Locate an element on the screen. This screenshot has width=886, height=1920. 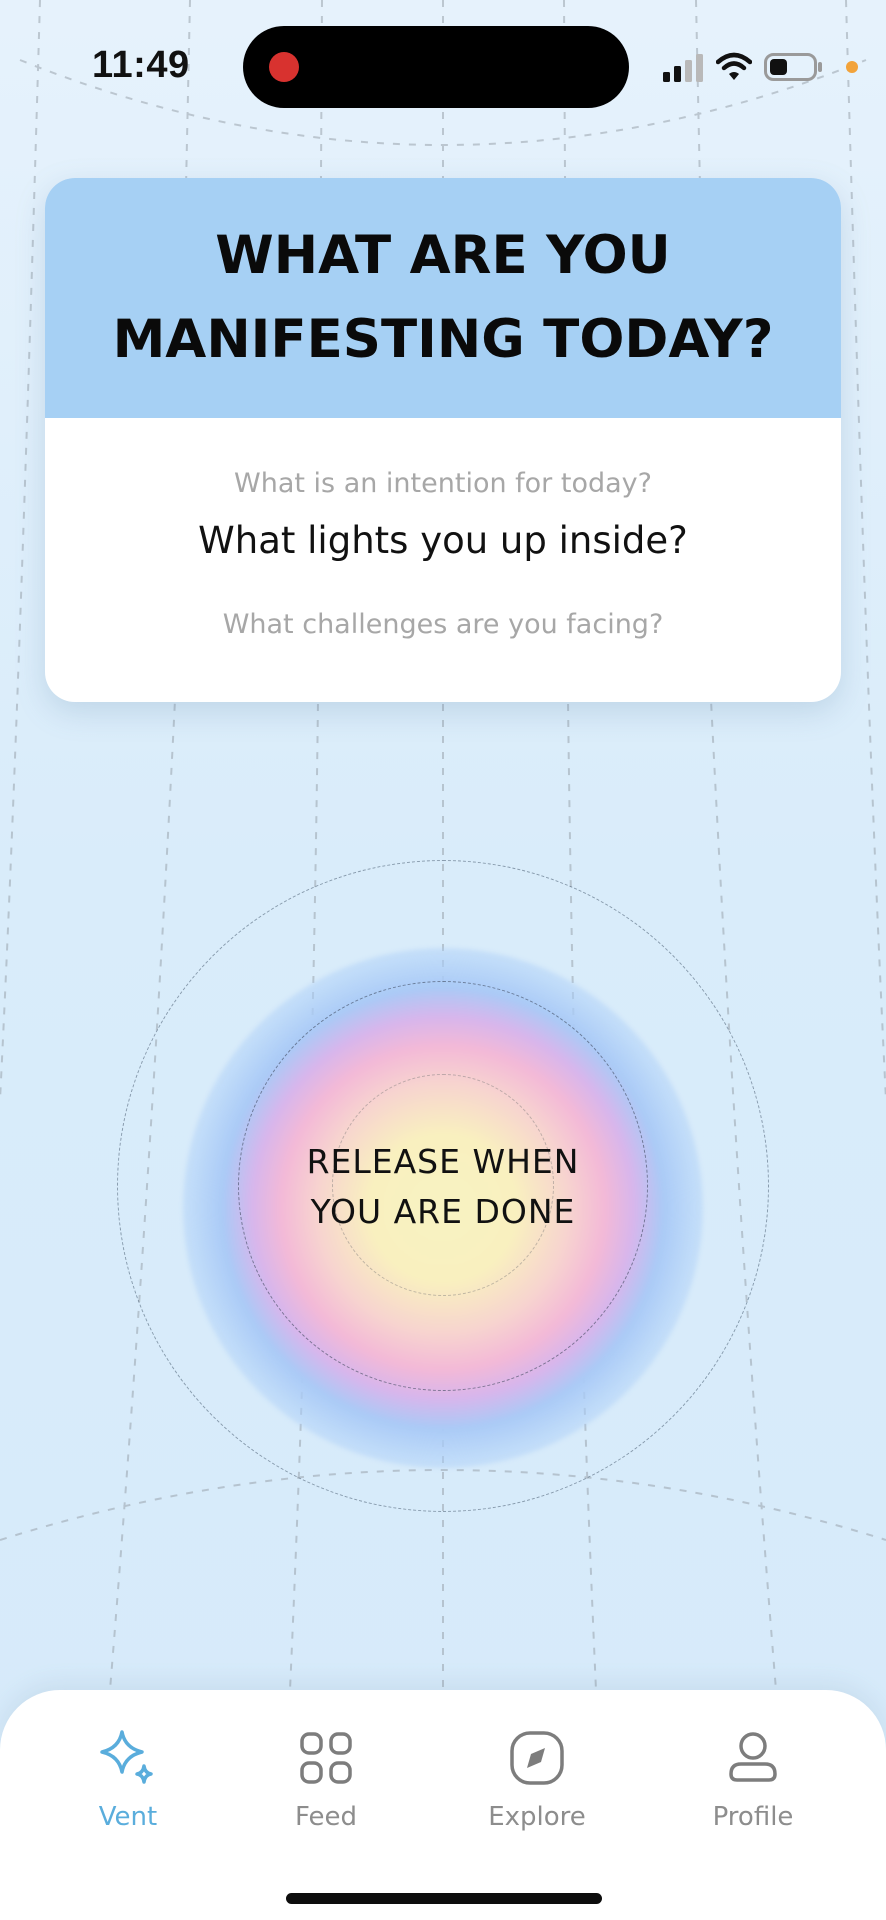
card-title: WHAT ARE YOU MANIFESTING TODAY? is located at coordinates (443, 297).